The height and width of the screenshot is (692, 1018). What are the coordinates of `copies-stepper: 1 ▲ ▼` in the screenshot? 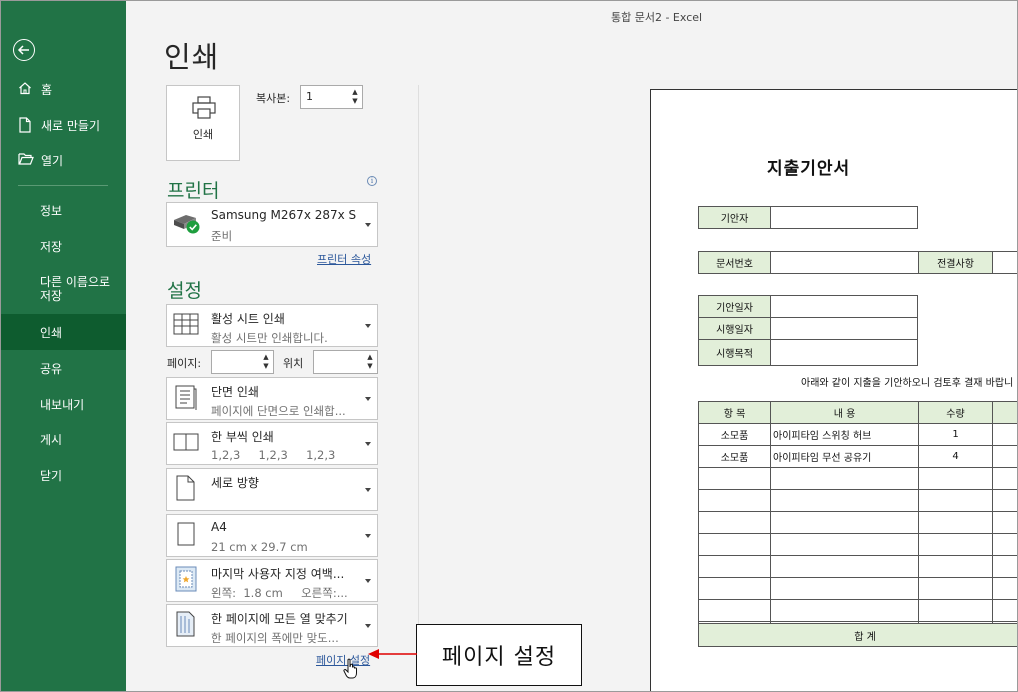 It's located at (331, 97).